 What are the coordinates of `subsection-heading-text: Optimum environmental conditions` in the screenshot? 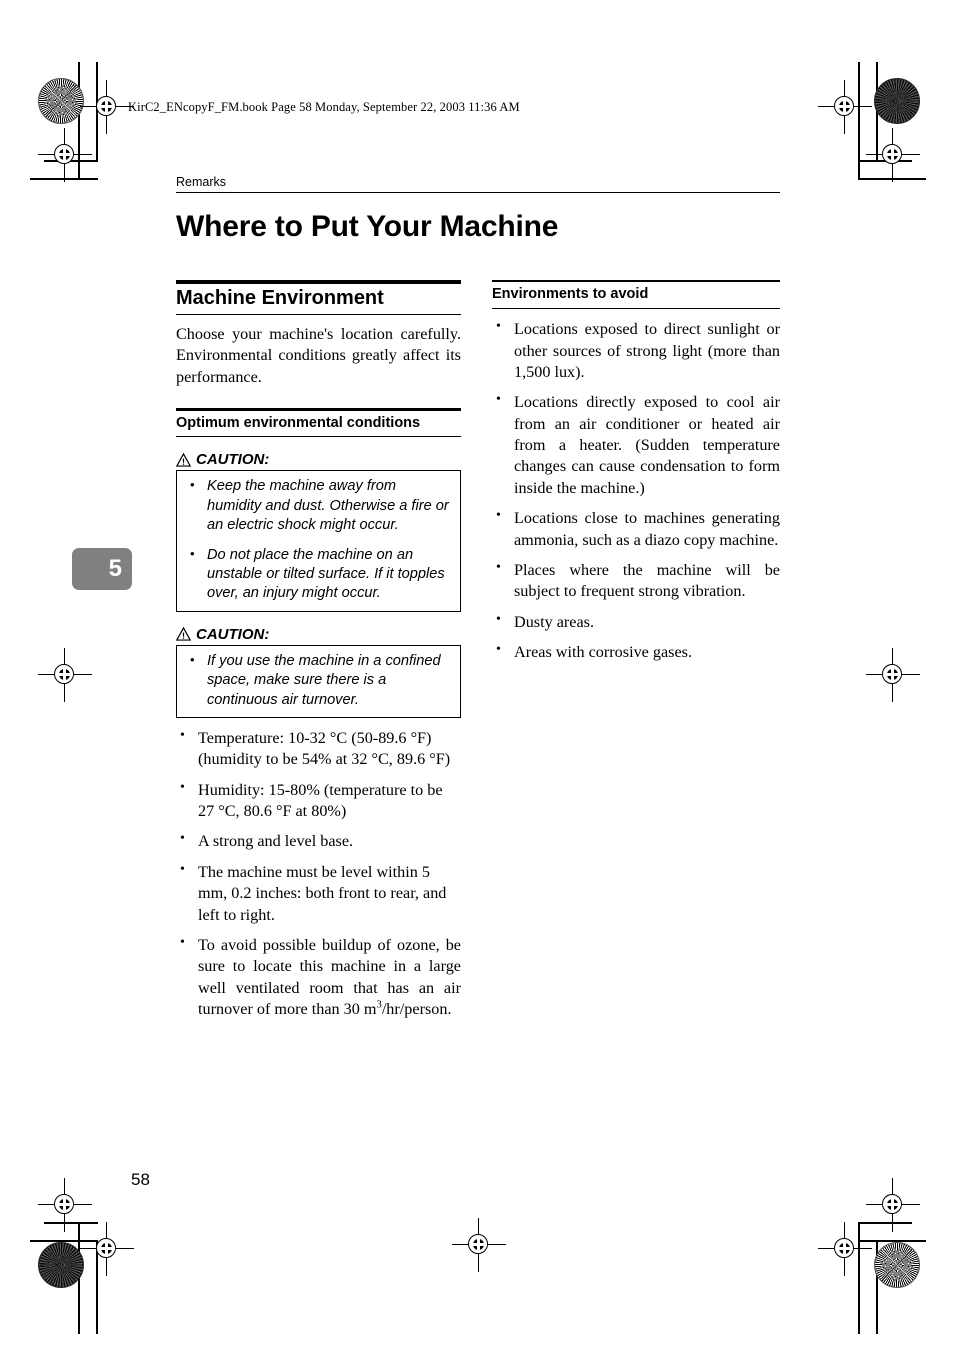 It's located at (298, 422).